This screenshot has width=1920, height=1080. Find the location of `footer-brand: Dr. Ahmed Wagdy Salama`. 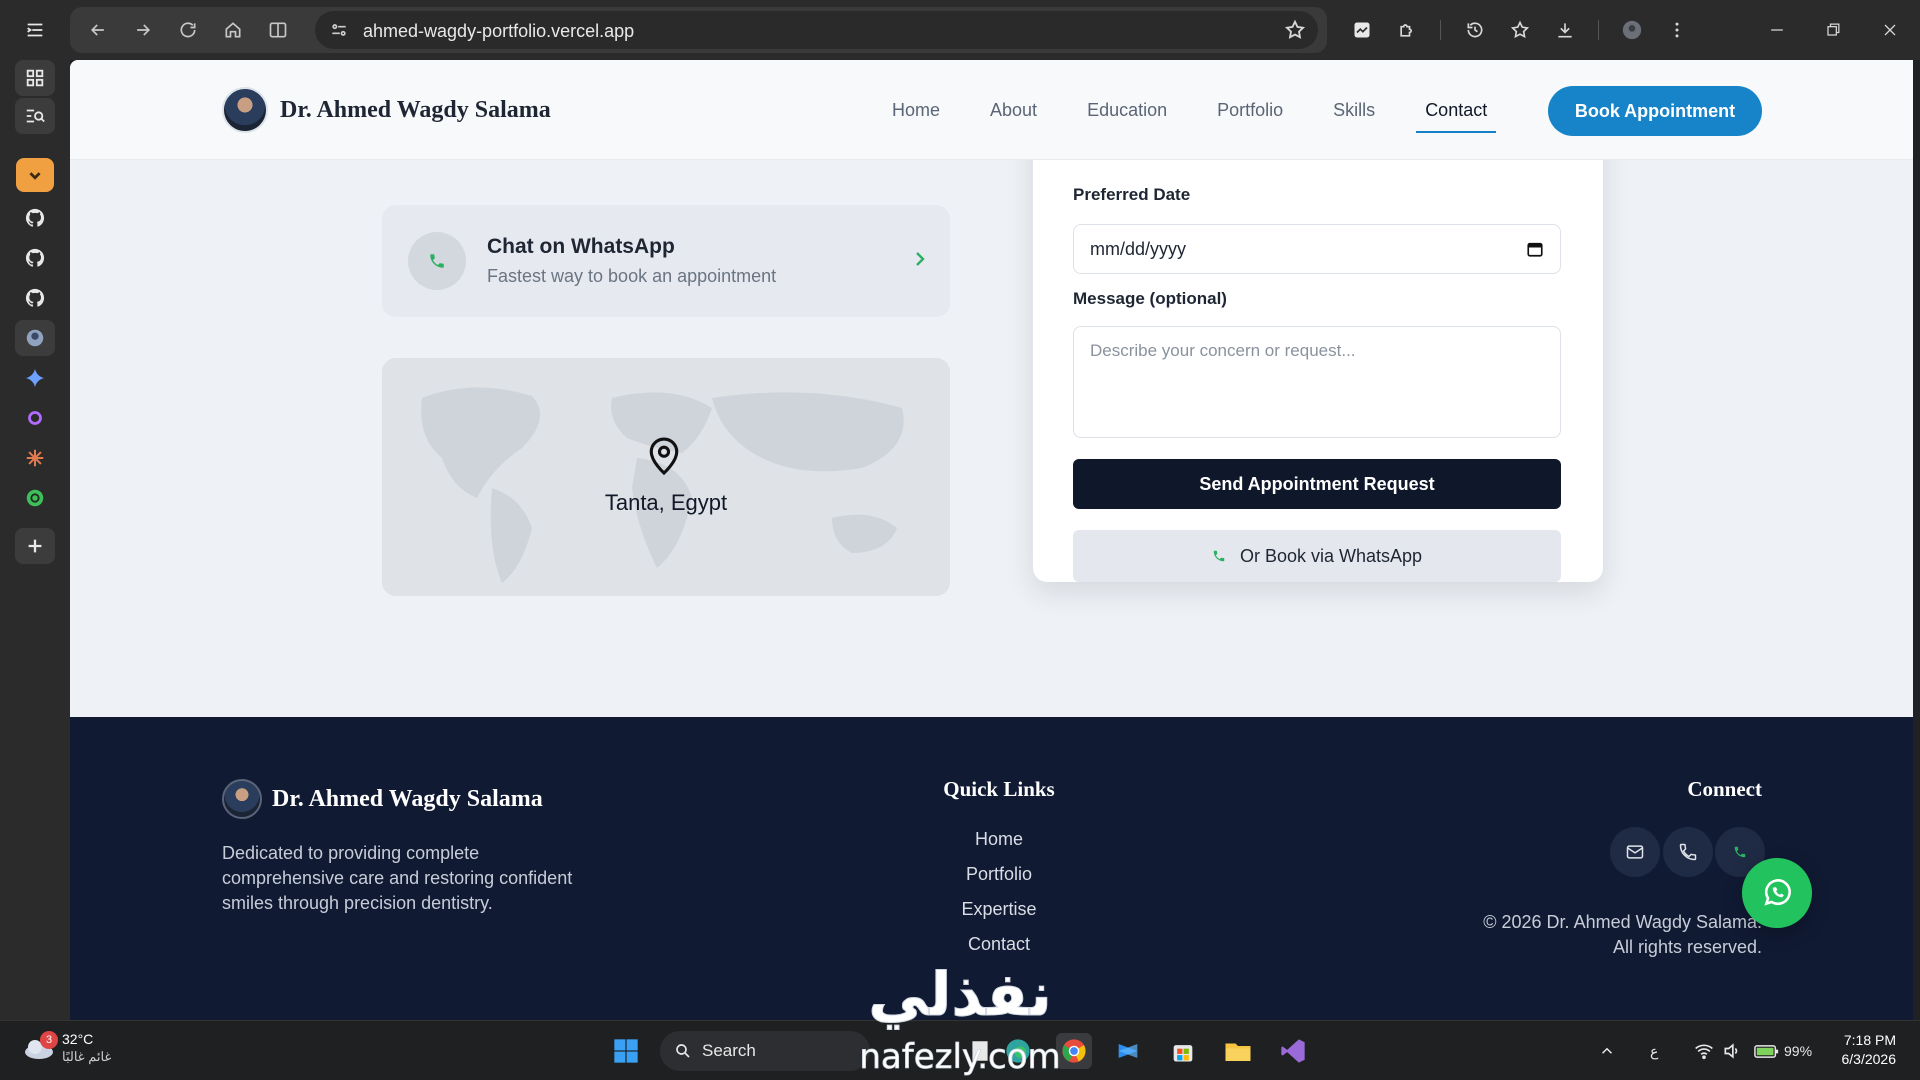

footer-brand: Dr. Ahmed Wagdy Salama is located at coordinates (382, 799).